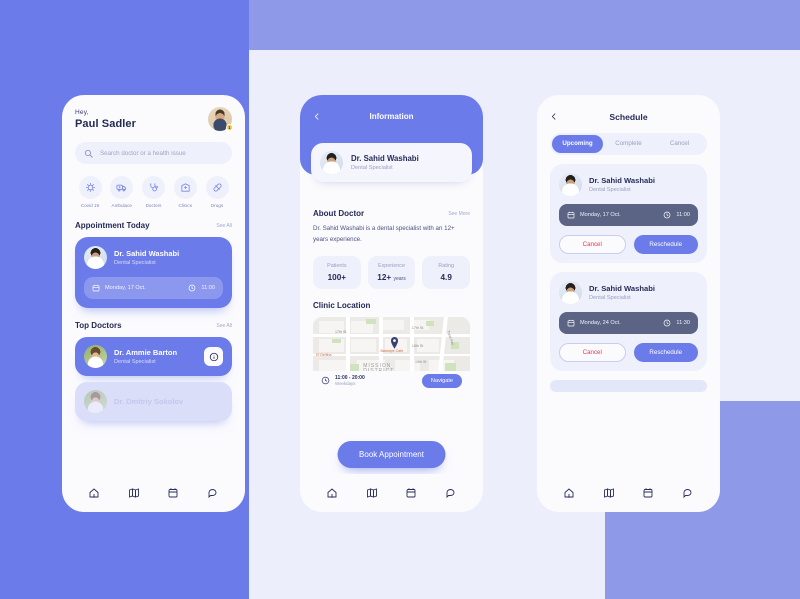 The width and height of the screenshot is (800, 599). I want to click on avatar: 1, so click(220, 119).